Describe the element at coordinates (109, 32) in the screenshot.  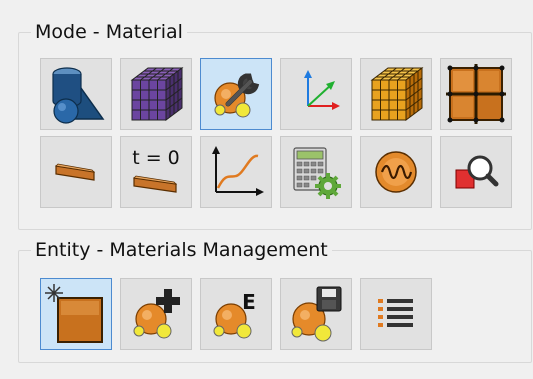
I see `mode-group-title: Mode - Material` at that location.